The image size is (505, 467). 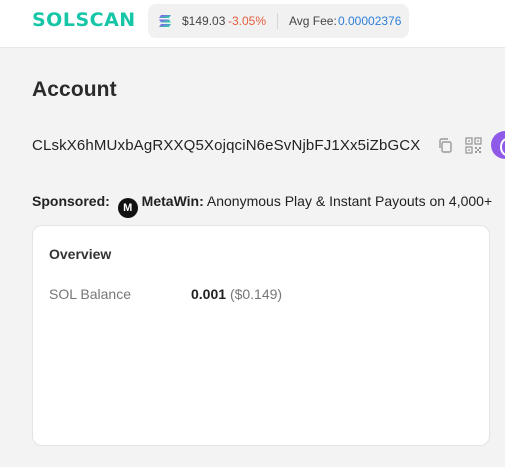 I want to click on account-action-button, so click(x=498, y=145).